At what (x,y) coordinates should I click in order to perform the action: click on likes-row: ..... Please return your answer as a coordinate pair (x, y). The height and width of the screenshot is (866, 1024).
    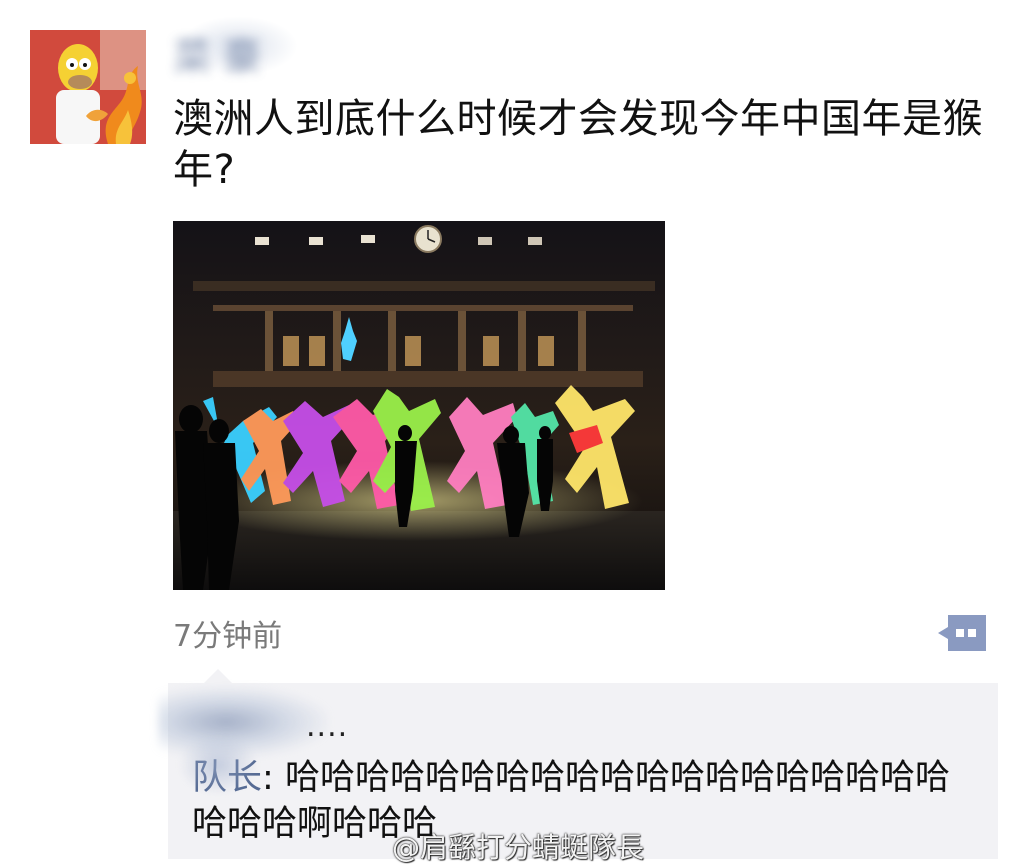
    Looking at the image, I should click on (263, 722).